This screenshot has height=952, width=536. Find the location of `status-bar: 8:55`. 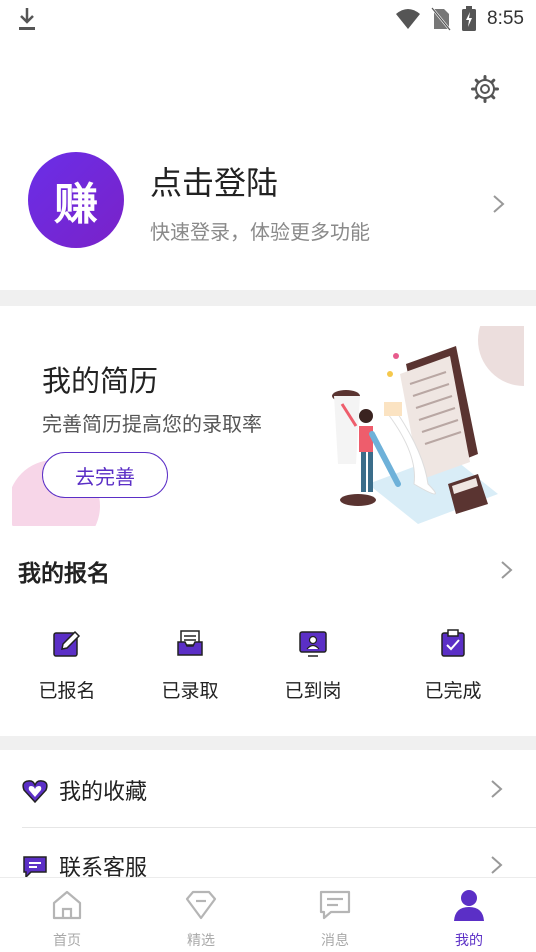

status-bar: 8:55 is located at coordinates (268, 19).